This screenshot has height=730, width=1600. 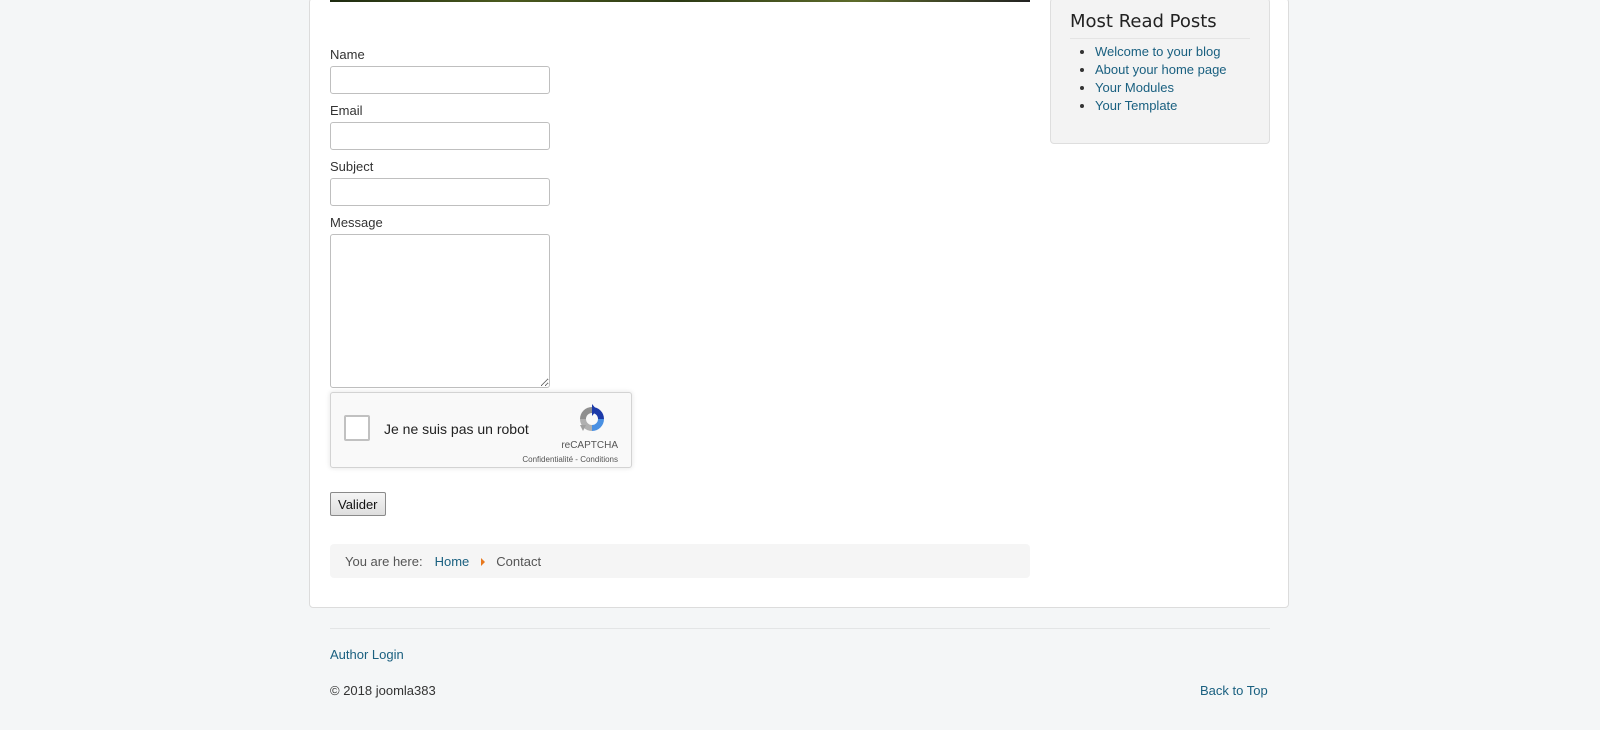 I want to click on subject-label: Subject, so click(x=352, y=166).